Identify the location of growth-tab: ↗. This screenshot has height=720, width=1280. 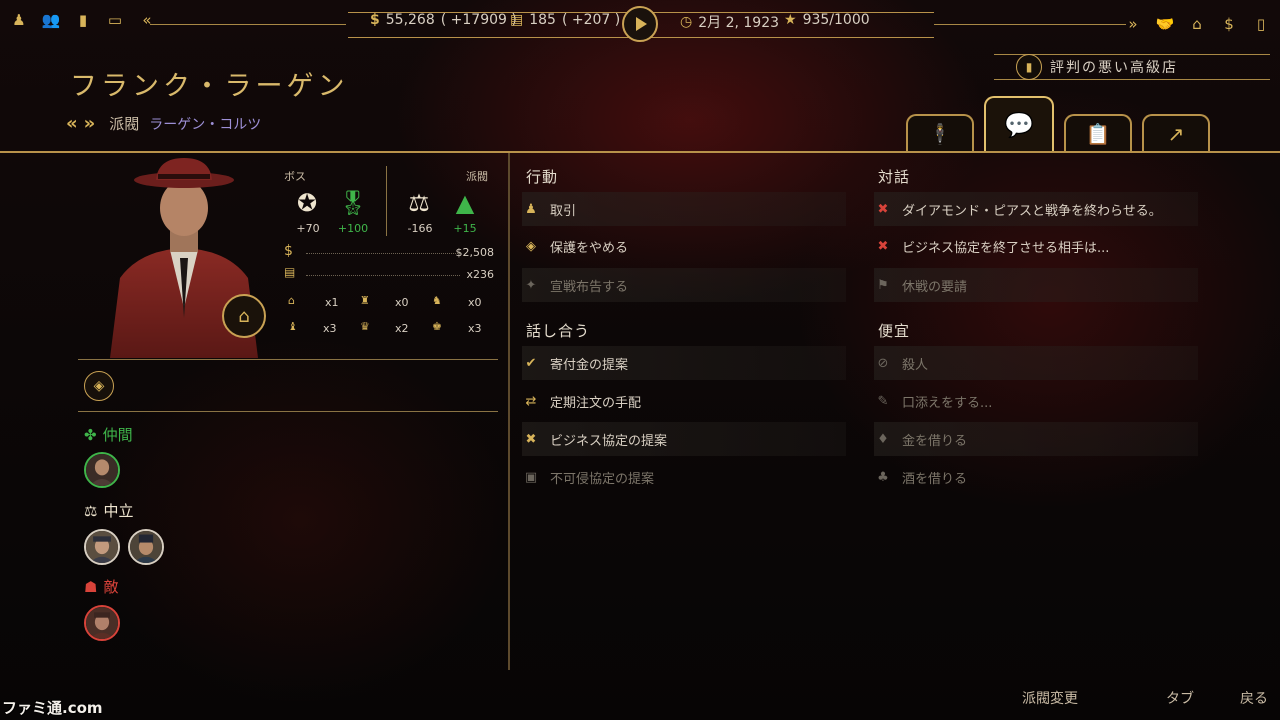
(1176, 133).